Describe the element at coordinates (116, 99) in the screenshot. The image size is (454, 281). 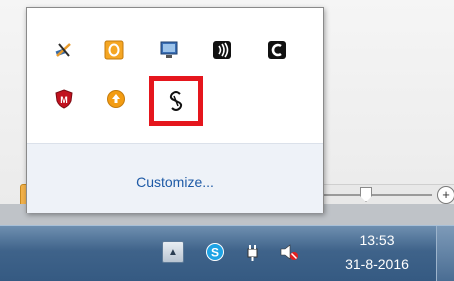
I see `update-arrow-icon` at that location.